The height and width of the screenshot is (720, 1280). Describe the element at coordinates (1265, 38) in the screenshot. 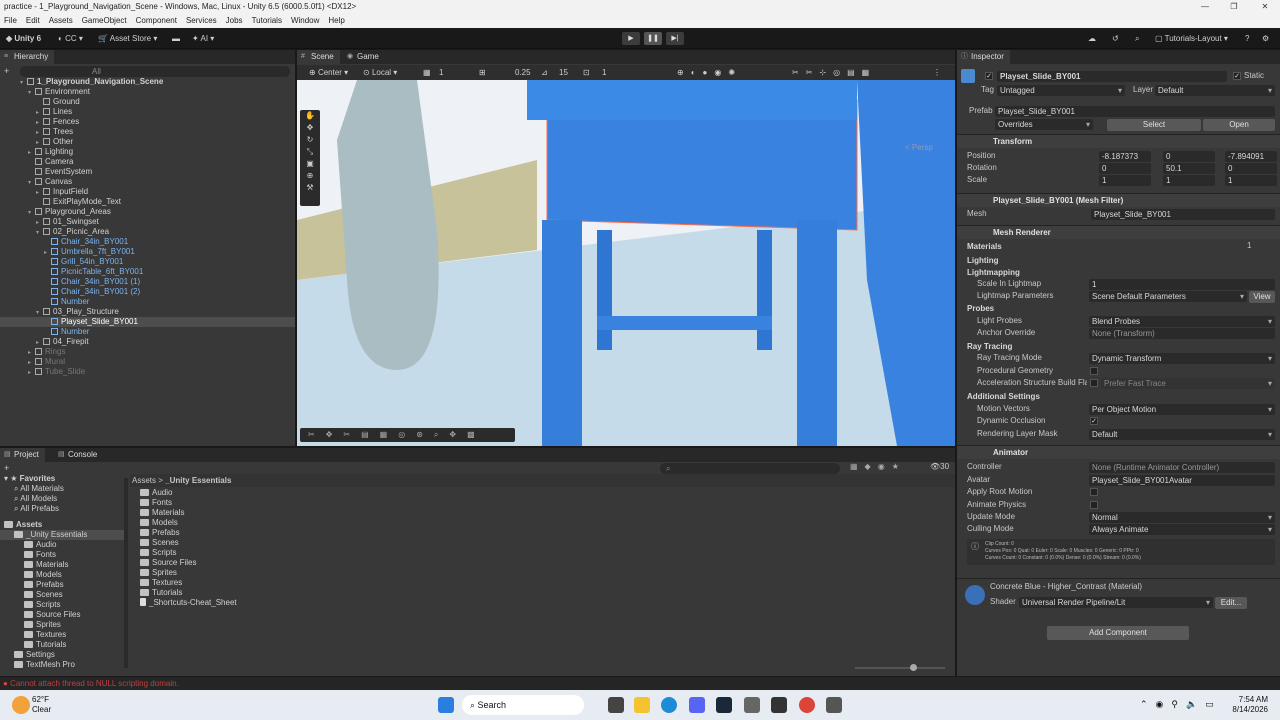

I see `settings-icon: ⚙` at that location.